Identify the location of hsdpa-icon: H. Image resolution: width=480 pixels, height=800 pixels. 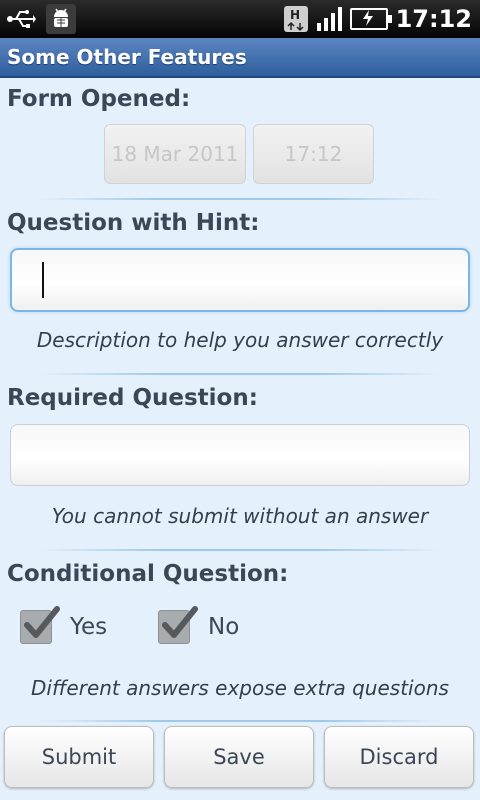
(296, 19).